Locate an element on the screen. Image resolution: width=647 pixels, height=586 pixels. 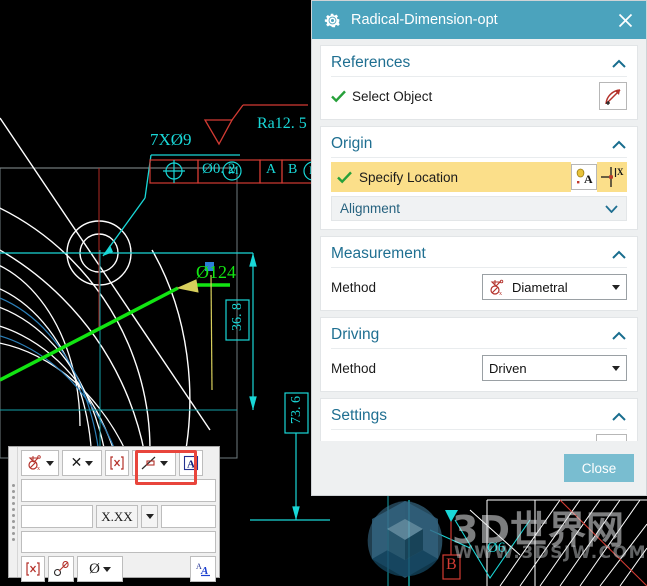
row-driving-method: Method Driven is located at coordinates (479, 368).